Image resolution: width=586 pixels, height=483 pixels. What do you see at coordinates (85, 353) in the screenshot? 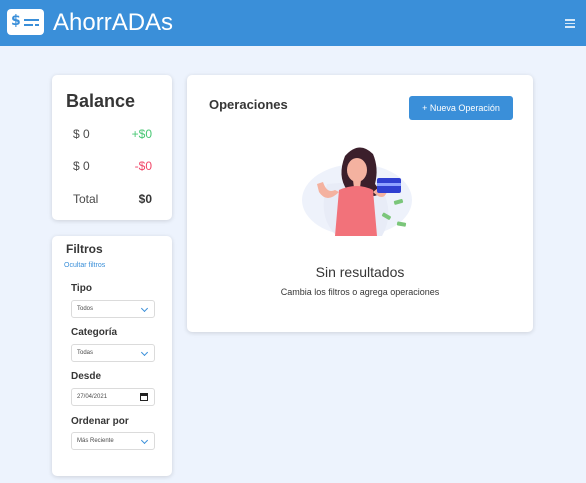
I see `category-select-value: Todas` at bounding box center [85, 353].